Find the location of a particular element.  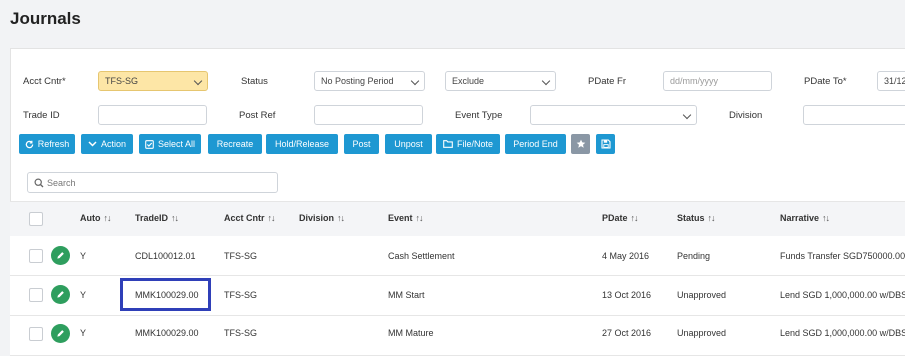

acct-cntr-value: TFS-SG is located at coordinates (121, 81).